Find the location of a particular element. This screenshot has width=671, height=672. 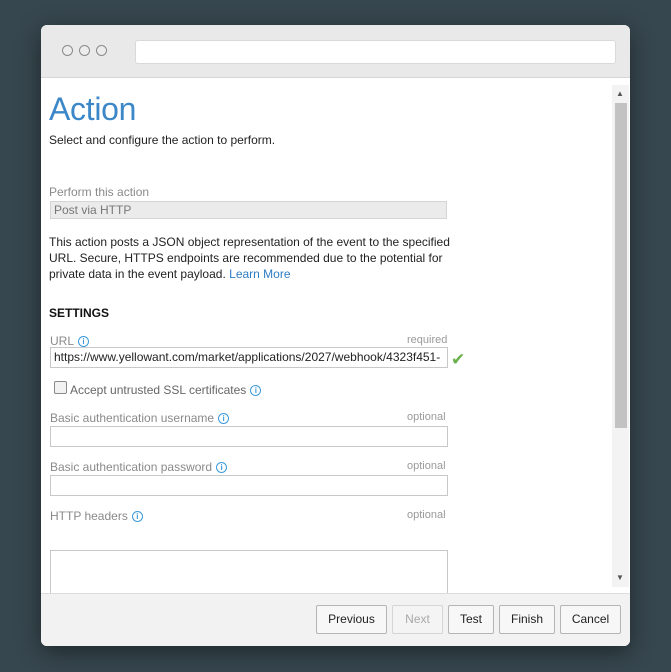

finish-button: Finish is located at coordinates (527, 619).